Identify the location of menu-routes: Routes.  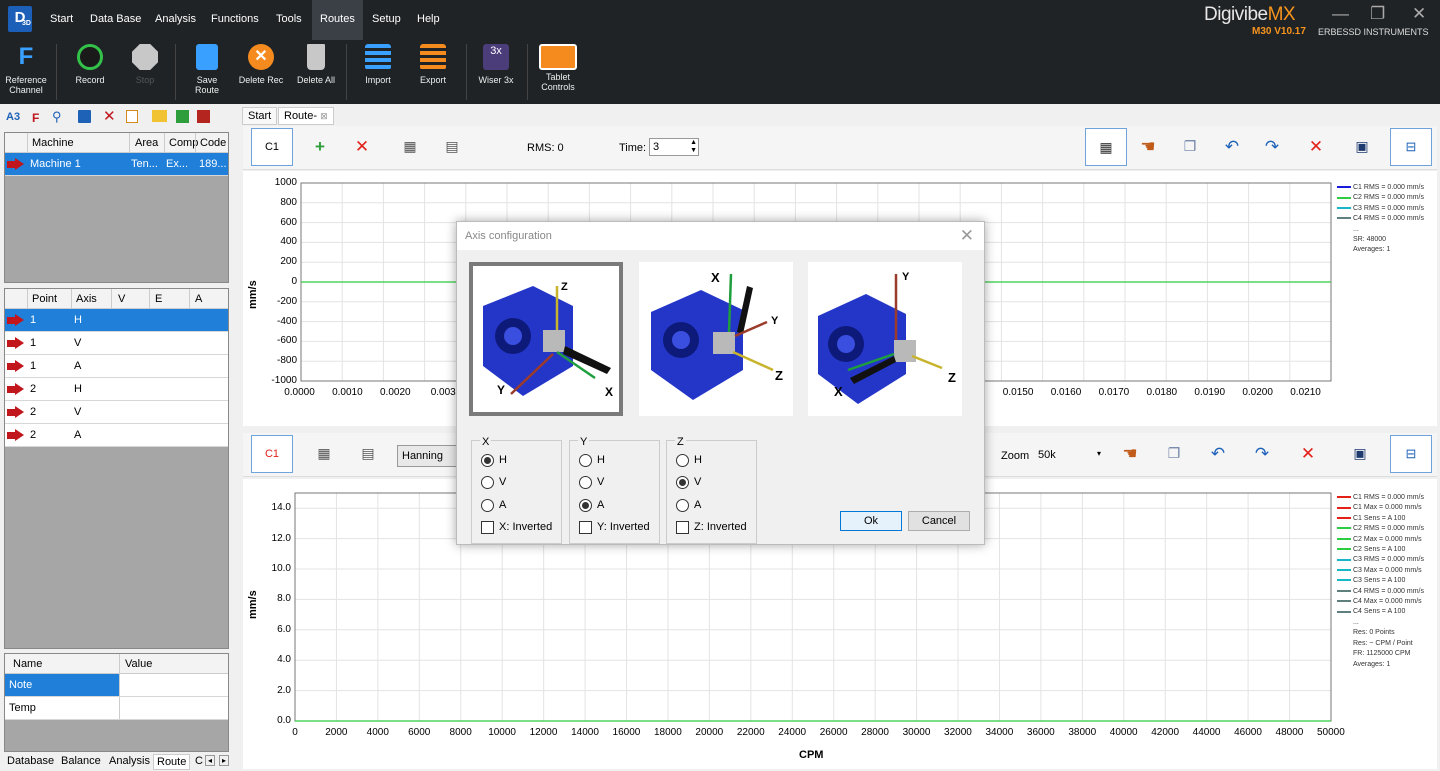
(337, 20).